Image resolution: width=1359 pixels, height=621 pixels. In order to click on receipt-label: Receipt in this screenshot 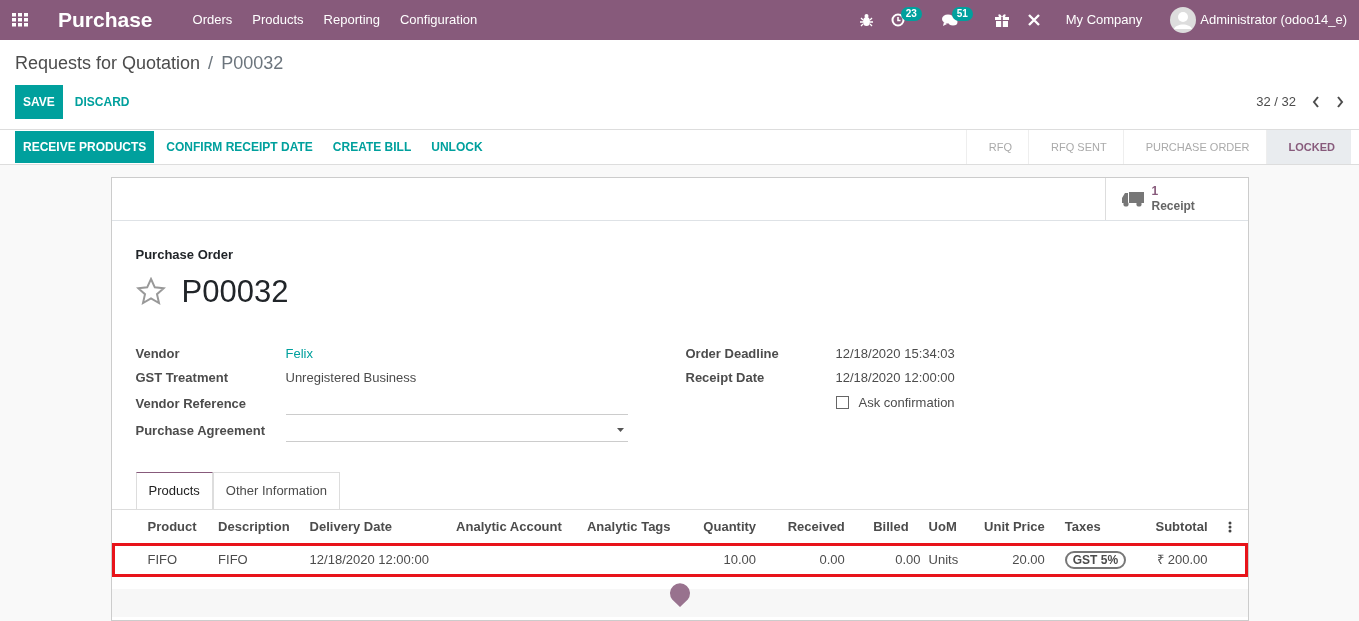, I will do `click(1173, 206)`.